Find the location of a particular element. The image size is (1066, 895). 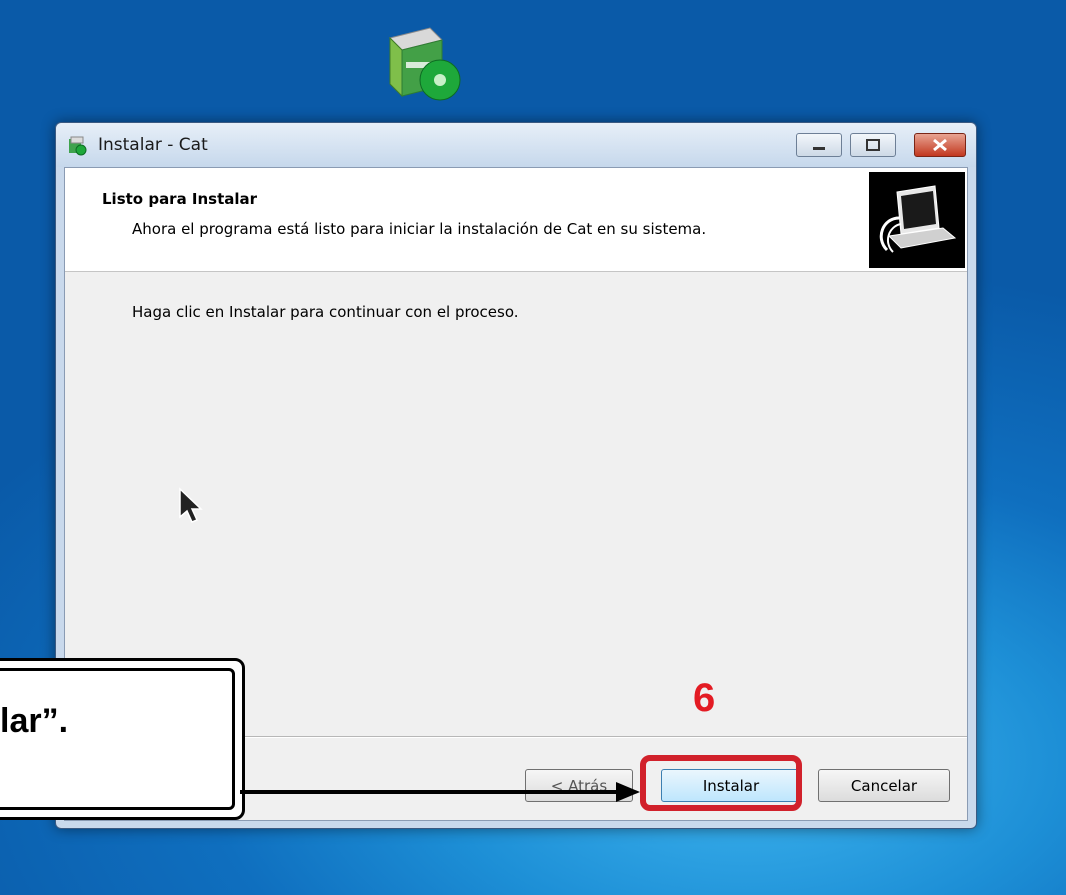

title-bar: Instalar - Cat is located at coordinates (516, 145).